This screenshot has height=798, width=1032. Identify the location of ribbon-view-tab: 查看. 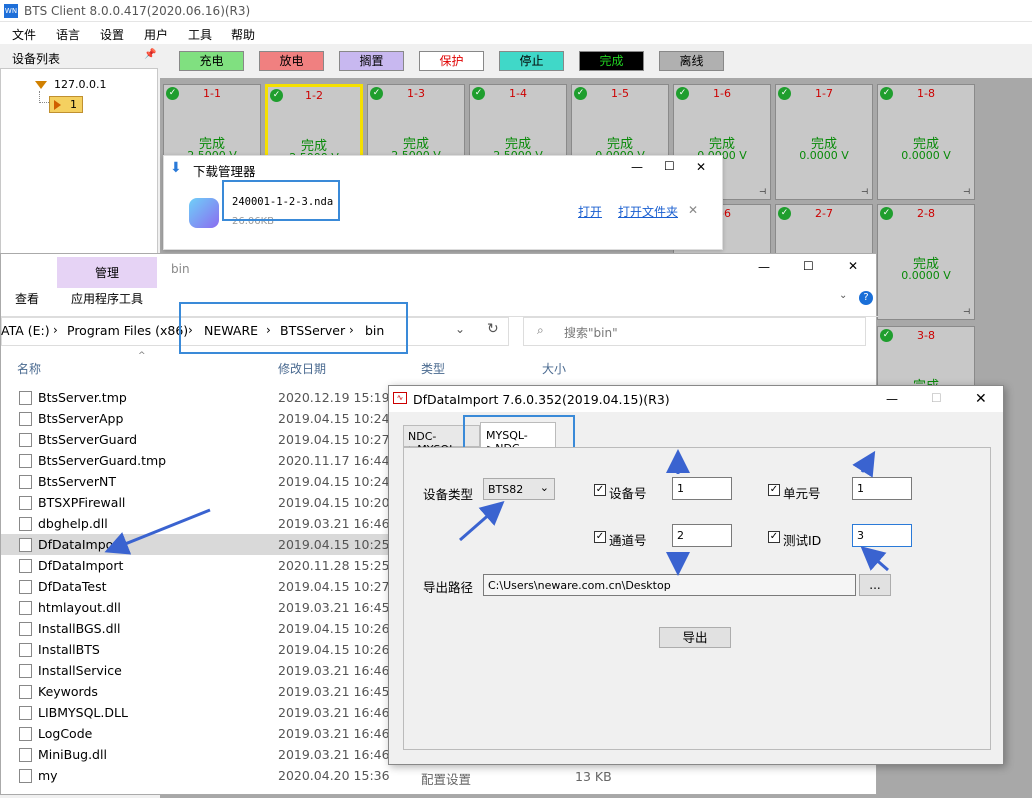
(27, 298).